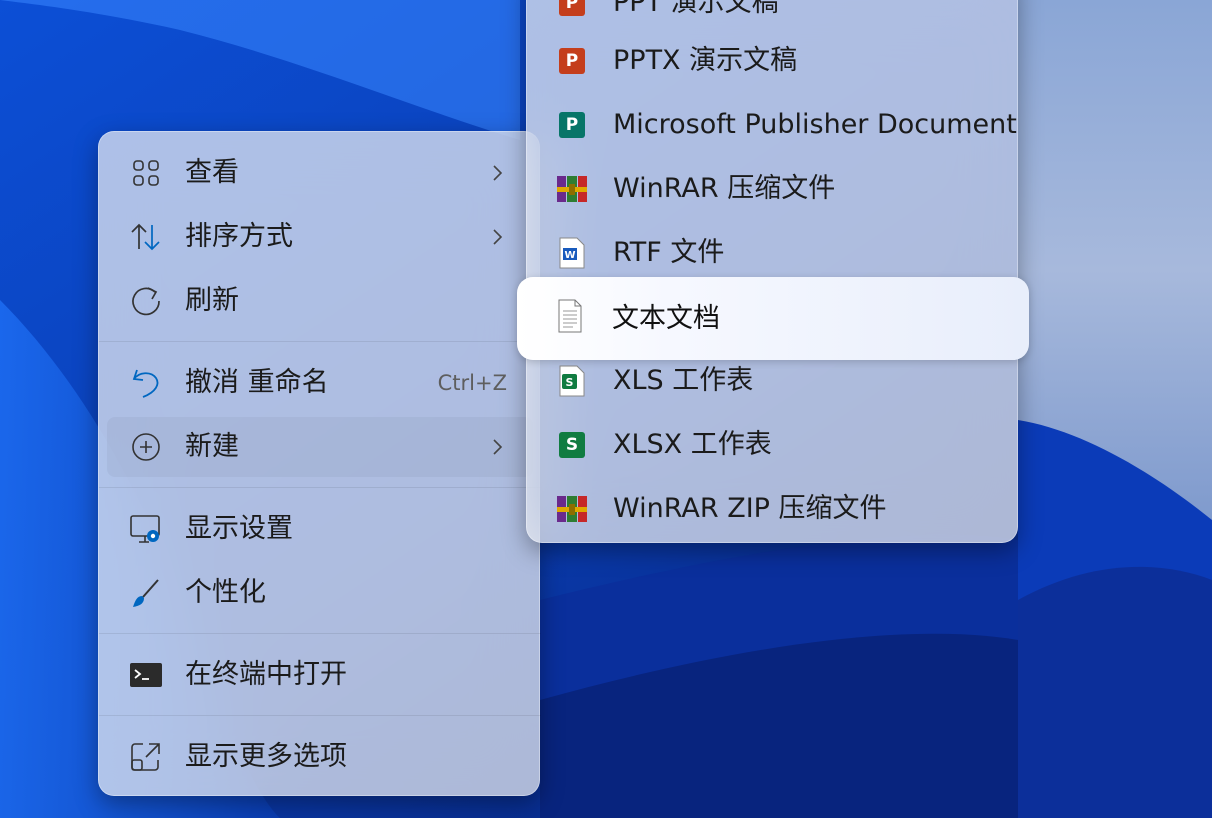  What do you see at coordinates (320, 237) in the screenshot?
I see `menu-item-sort: 排序方式` at bounding box center [320, 237].